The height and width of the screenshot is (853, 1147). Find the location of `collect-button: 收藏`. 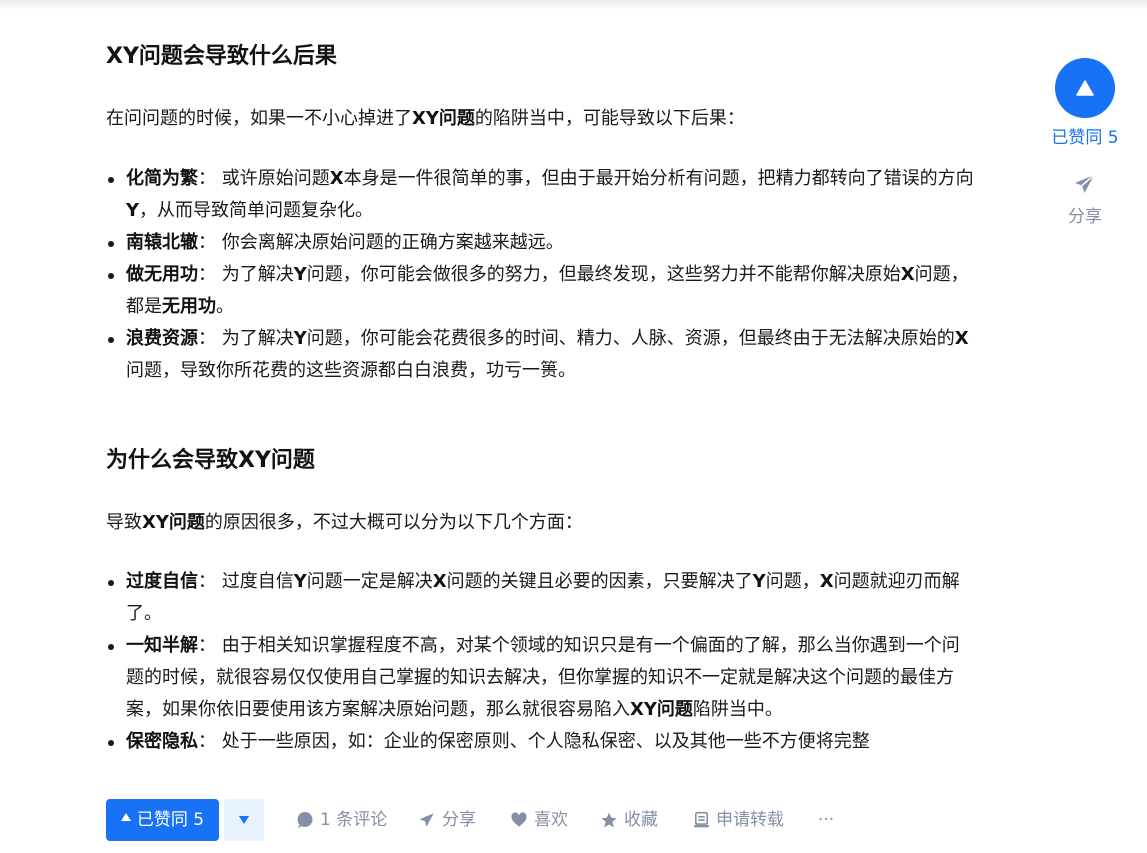

collect-button: 收藏 is located at coordinates (629, 820).